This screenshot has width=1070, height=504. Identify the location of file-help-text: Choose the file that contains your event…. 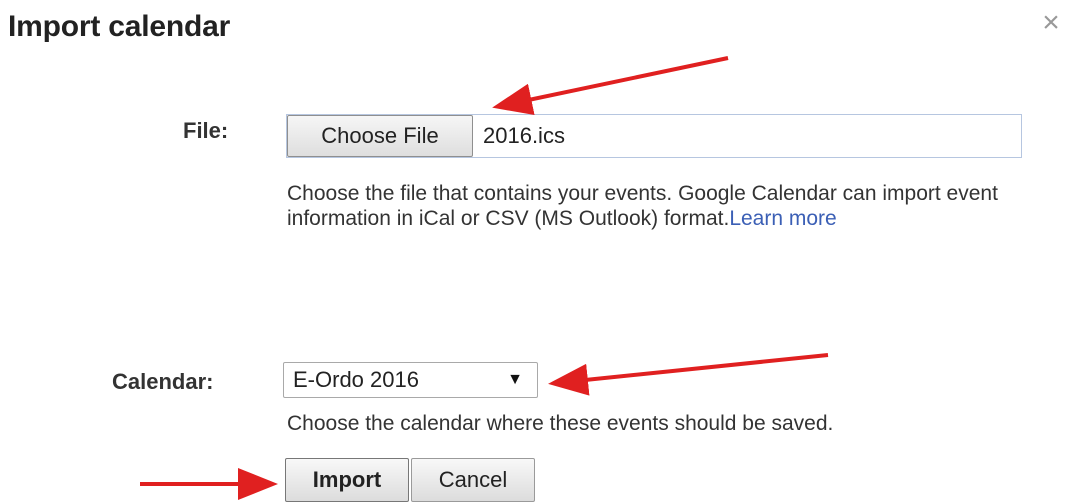
(672, 206).